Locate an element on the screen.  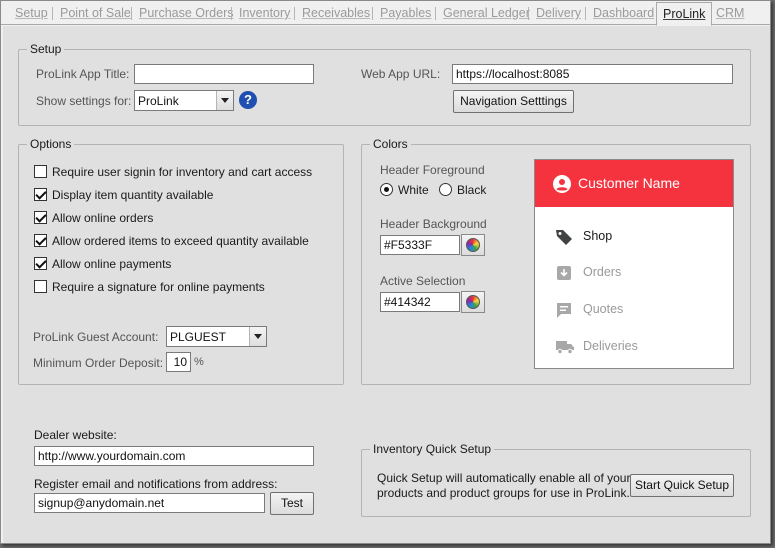
checkbox-label: Display item quantity available is located at coordinates (133, 195).